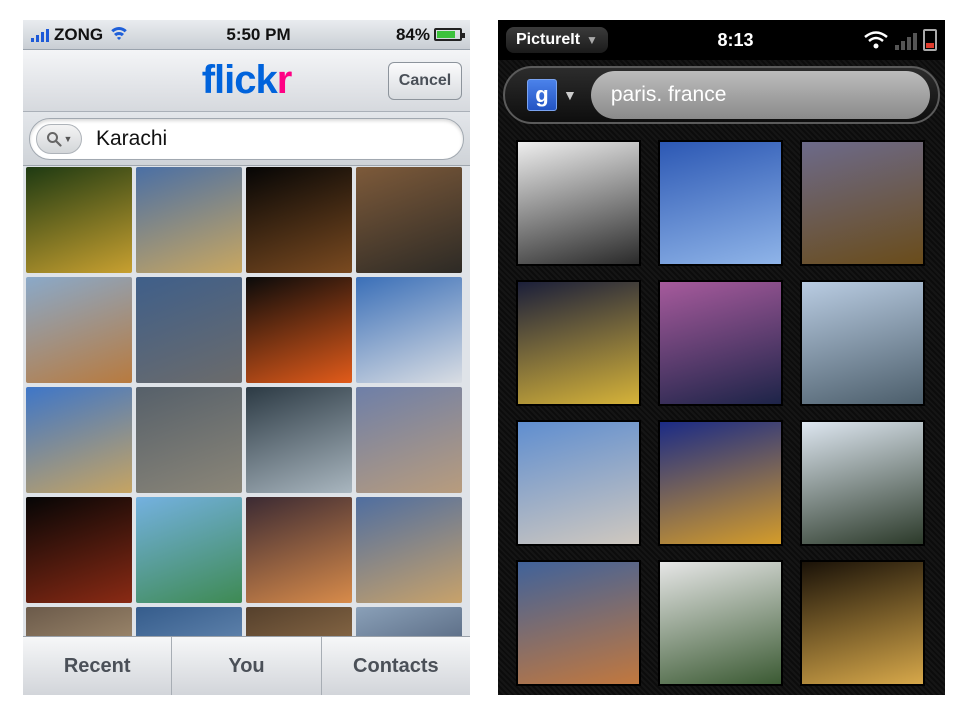 The height and width of the screenshot is (714, 957). What do you see at coordinates (132, 138) in the screenshot?
I see `search-value: Karachi` at bounding box center [132, 138].